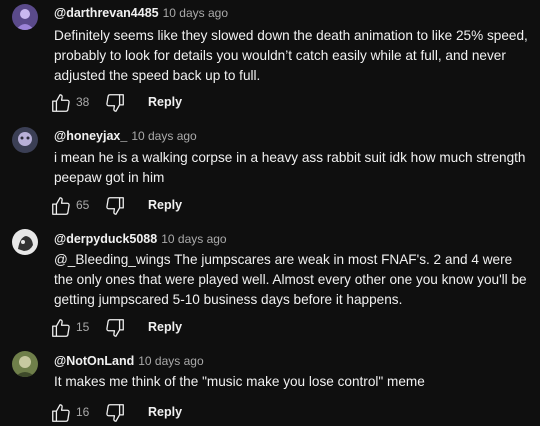  I want to click on comment-header: @NotOnLand 10 days ago, so click(129, 361).